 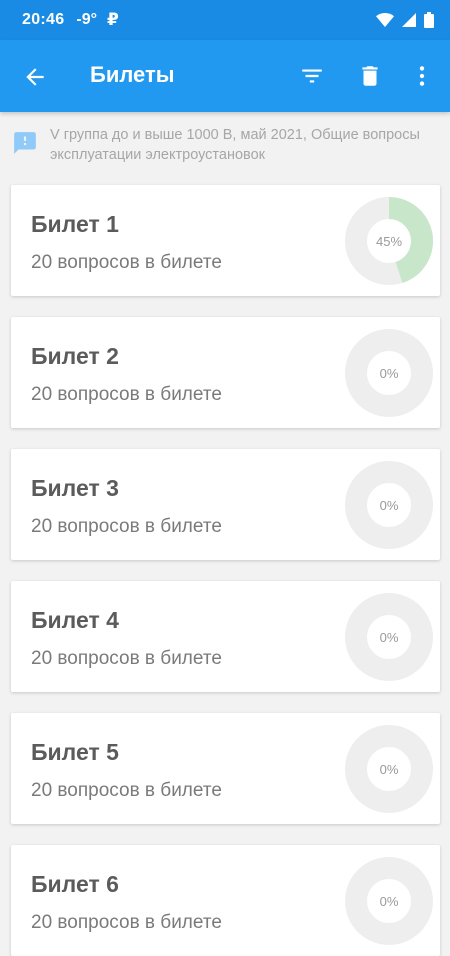 I want to click on progress-label: 45%, so click(x=389, y=241).